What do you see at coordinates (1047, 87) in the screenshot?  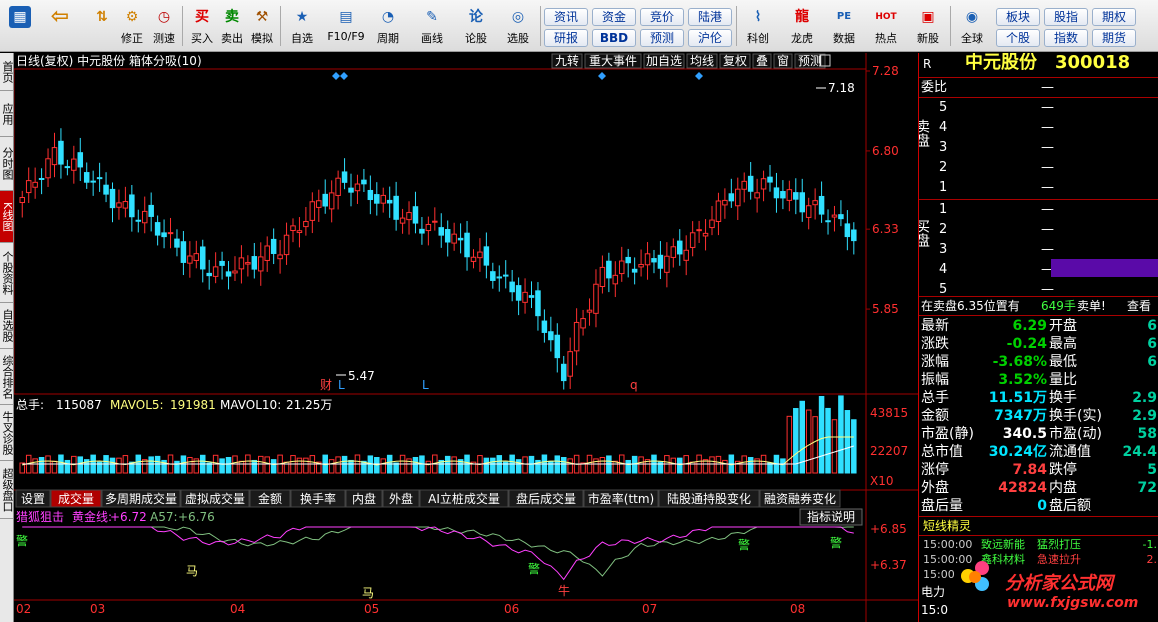 I see `weibi-value: —` at bounding box center [1047, 87].